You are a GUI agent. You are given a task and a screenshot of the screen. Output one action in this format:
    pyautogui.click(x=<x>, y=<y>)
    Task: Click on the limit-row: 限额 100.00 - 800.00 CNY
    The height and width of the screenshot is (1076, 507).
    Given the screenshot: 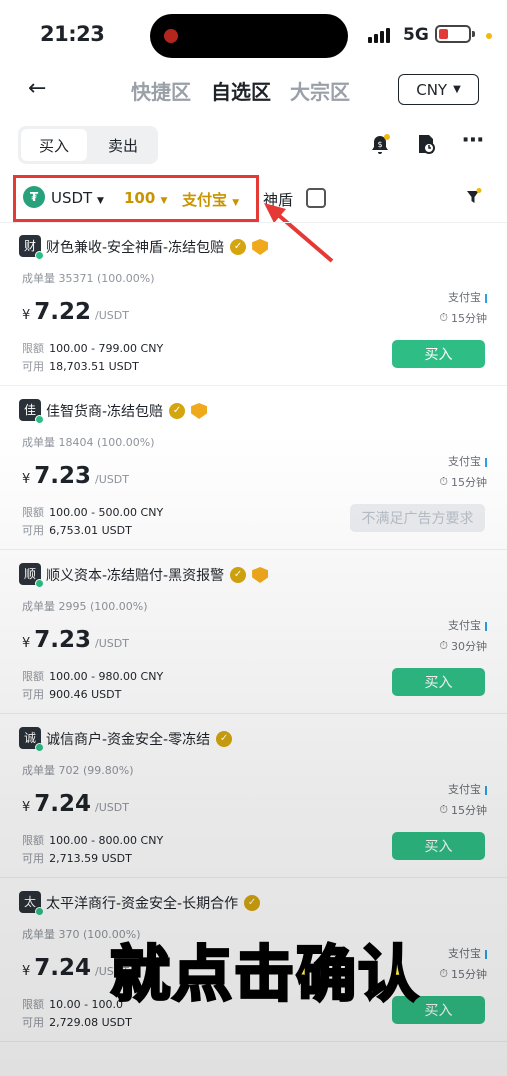 What is the action you would take?
    pyautogui.click(x=92, y=838)
    